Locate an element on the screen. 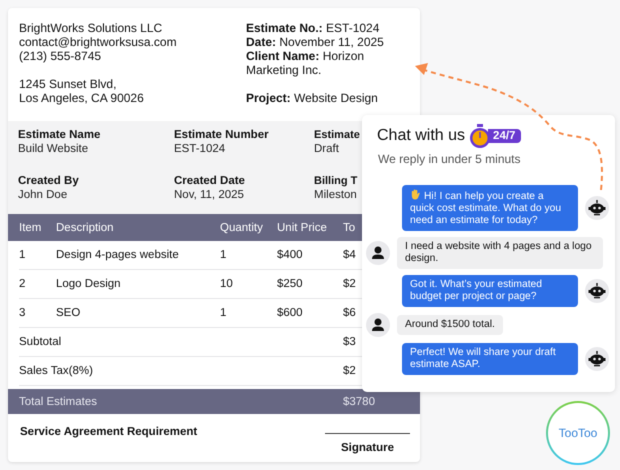 This screenshot has width=620, height=470. summary-value: John Doe is located at coordinates (43, 195).